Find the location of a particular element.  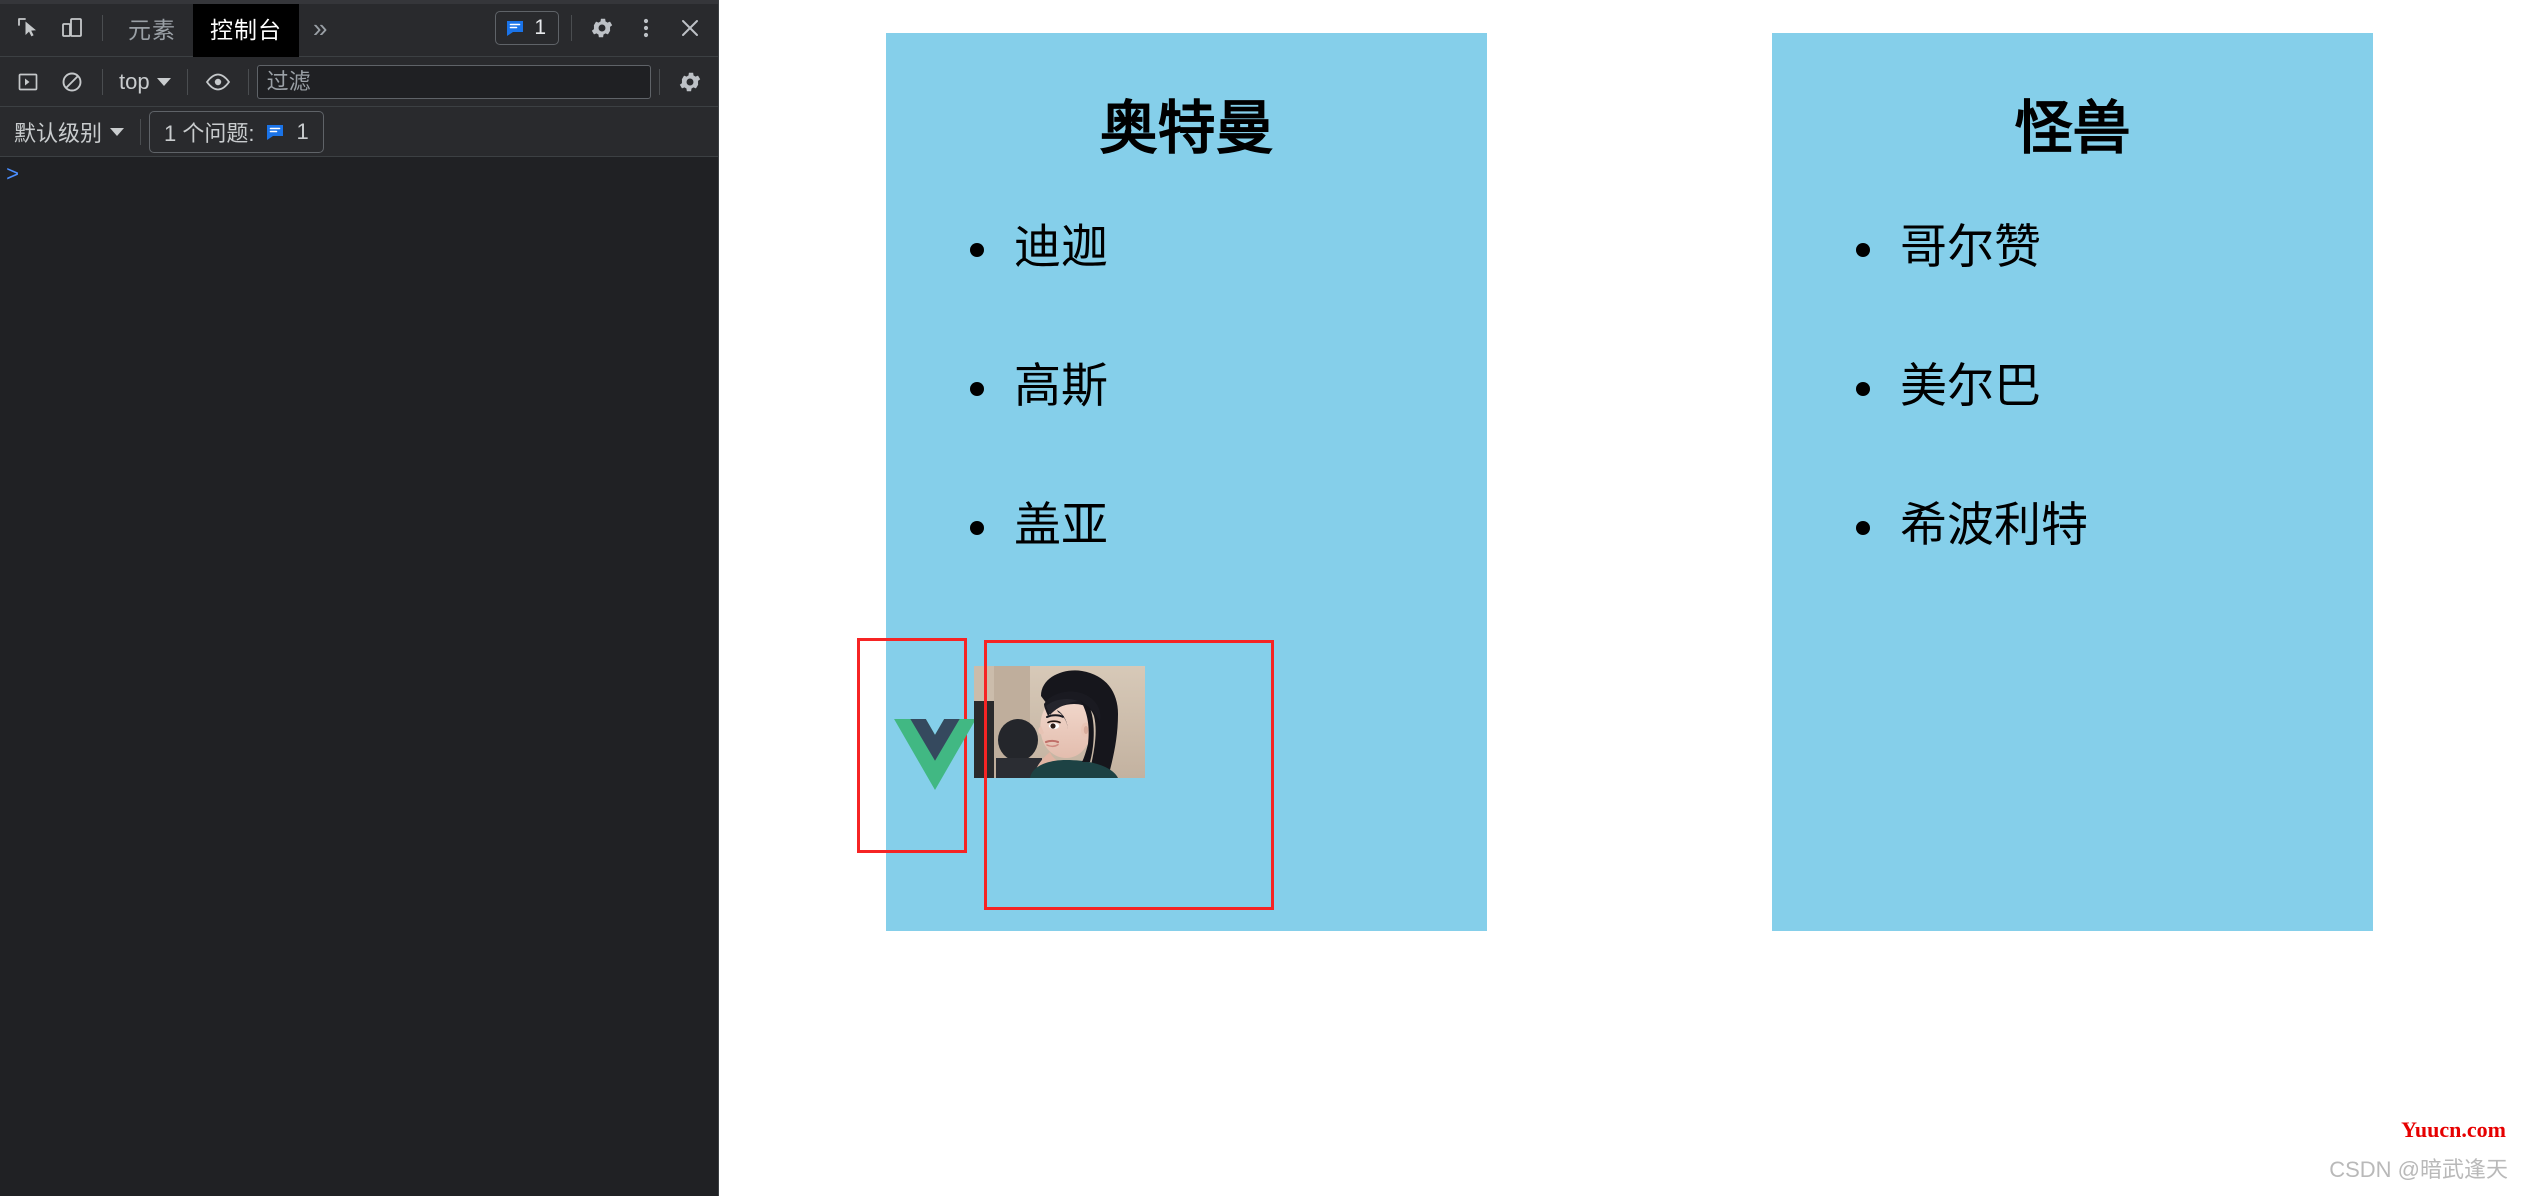

console-filter-bar: top is located at coordinates (359, 82).